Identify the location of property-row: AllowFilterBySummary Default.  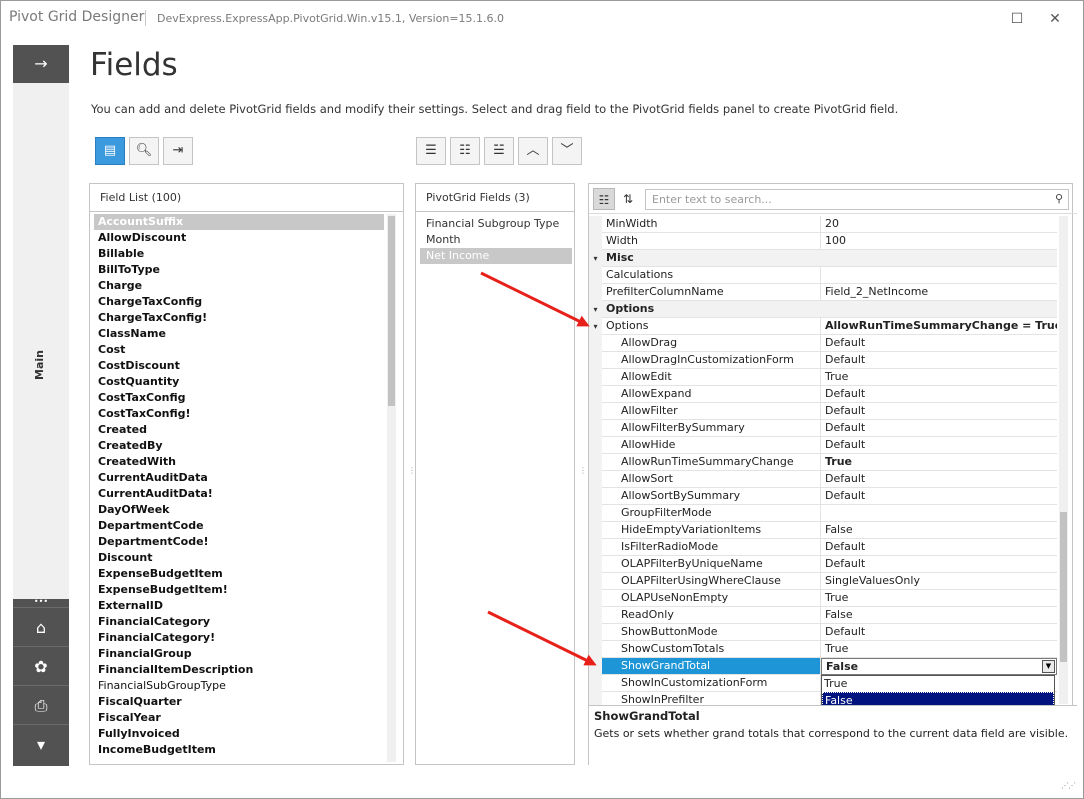
(823, 428).